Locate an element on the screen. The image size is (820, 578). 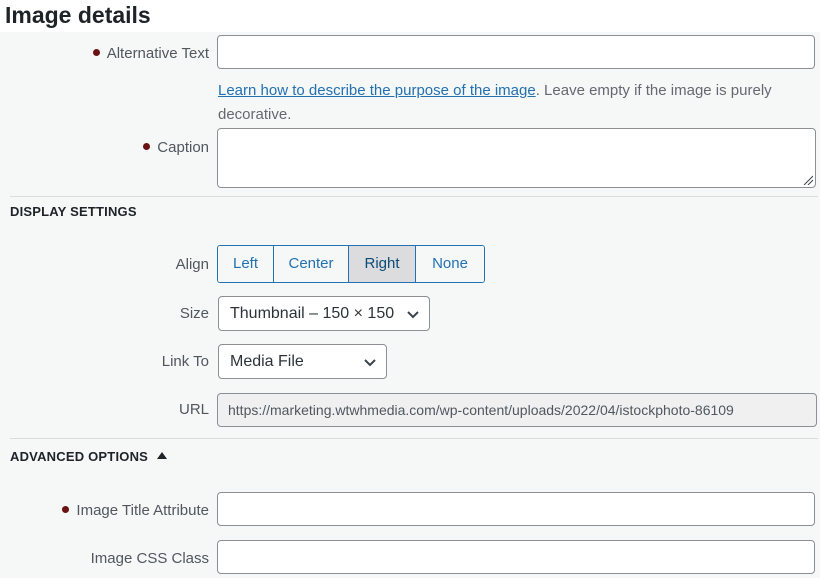
align-button-group: Left Center Right None is located at coordinates (351, 264).